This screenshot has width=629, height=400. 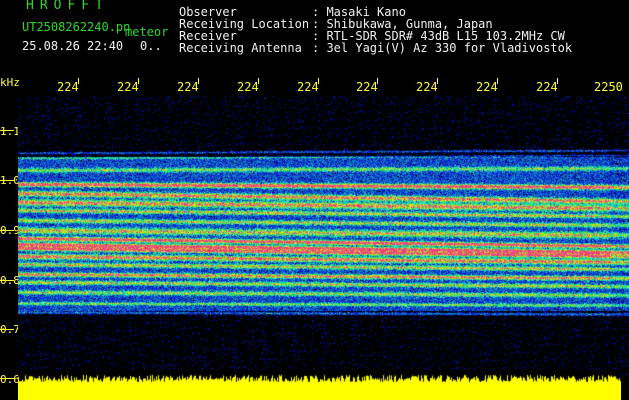 I want to click on freq-tick-label: 0.6, so click(x=10, y=379).